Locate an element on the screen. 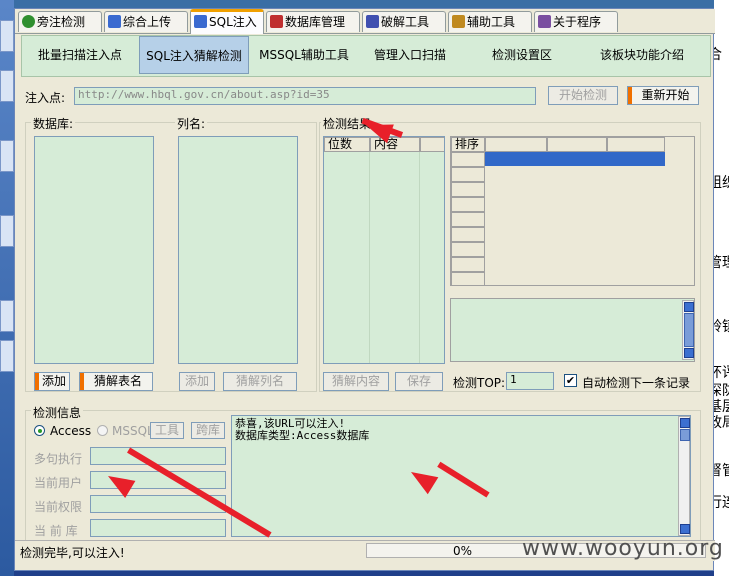 Image resolution: width=729 pixels, height=576 pixels. start-detect-button: 开始检测 is located at coordinates (583, 95).